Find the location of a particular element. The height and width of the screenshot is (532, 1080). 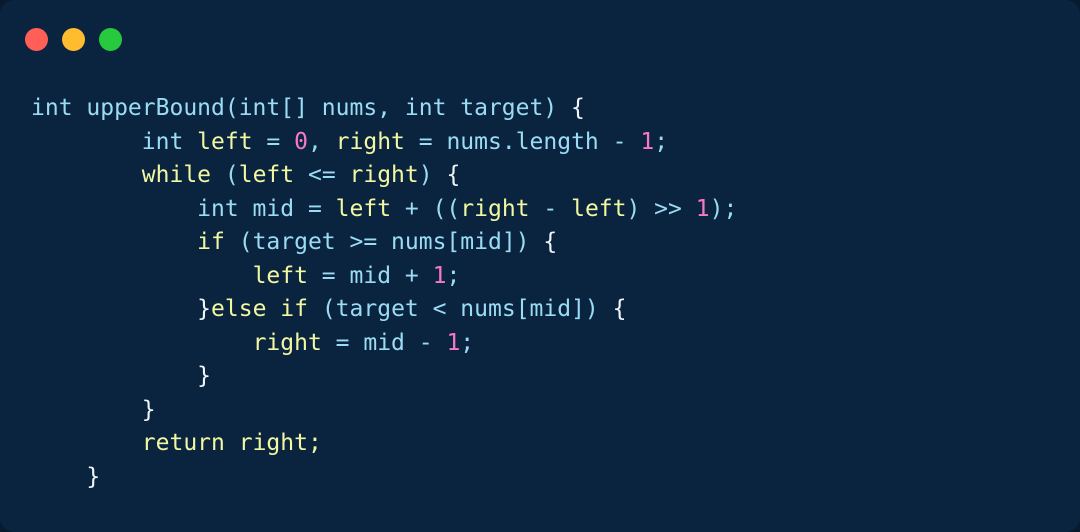

code-token-def: - is located at coordinates (550, 208).